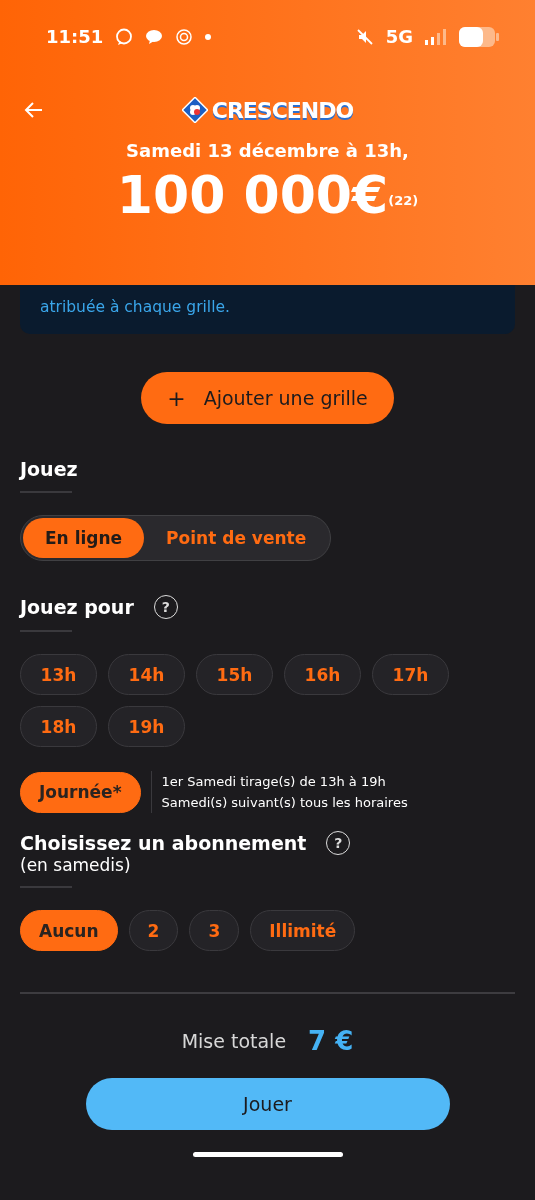 The image size is (535, 1200). What do you see at coordinates (274, 782) in the screenshot?
I see `day-note: 1er Samedi tirage(s) de 13h à 19h` at bounding box center [274, 782].